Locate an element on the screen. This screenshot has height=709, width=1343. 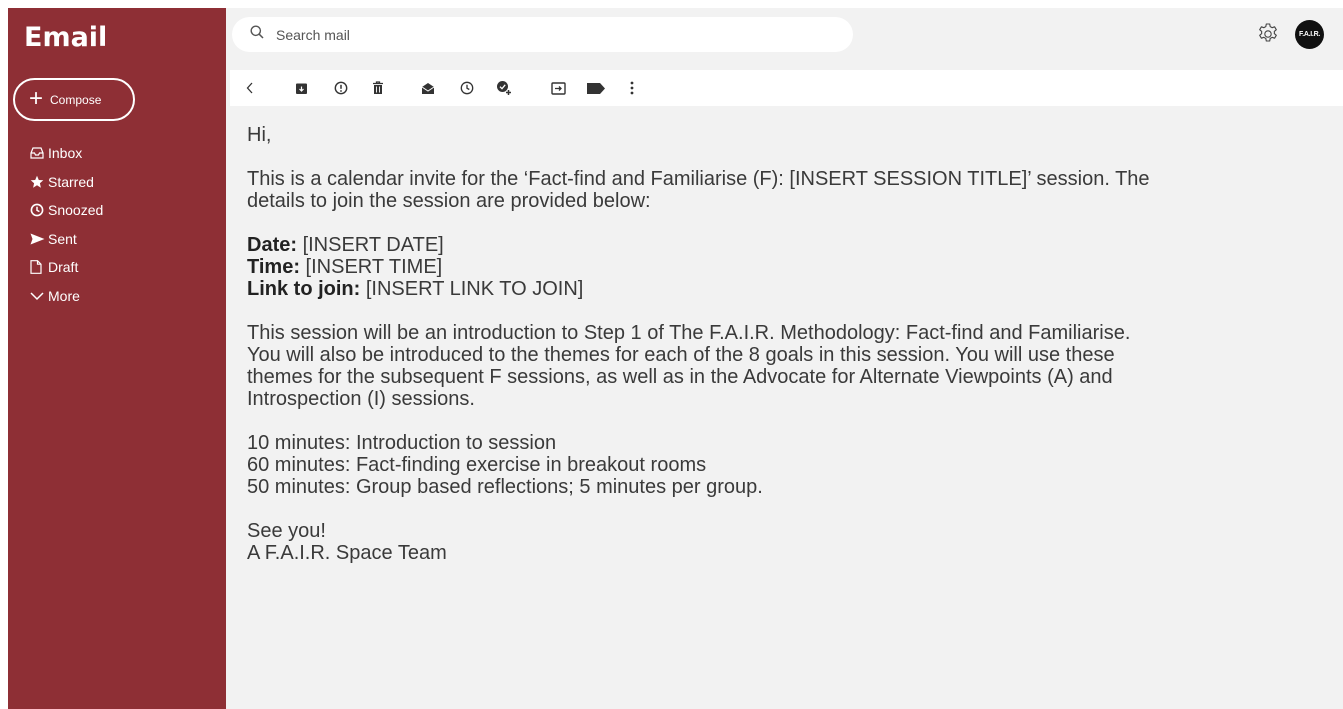
sidebar-item-snoozed: Snoozed is located at coordinates (66, 210).